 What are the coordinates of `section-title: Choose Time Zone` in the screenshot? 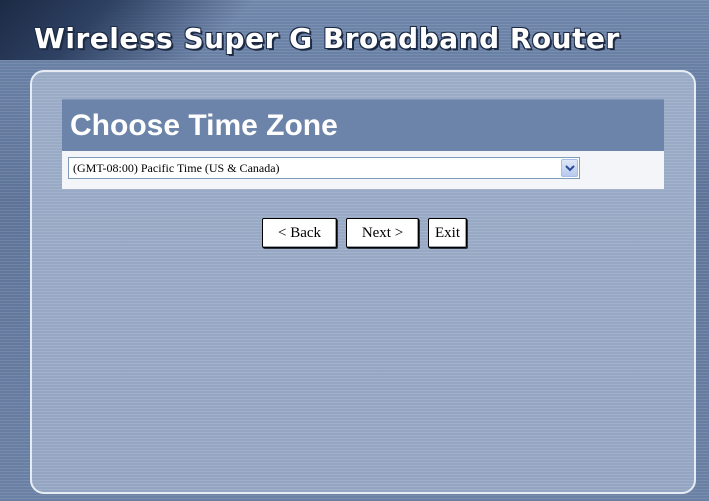 It's located at (204, 125).